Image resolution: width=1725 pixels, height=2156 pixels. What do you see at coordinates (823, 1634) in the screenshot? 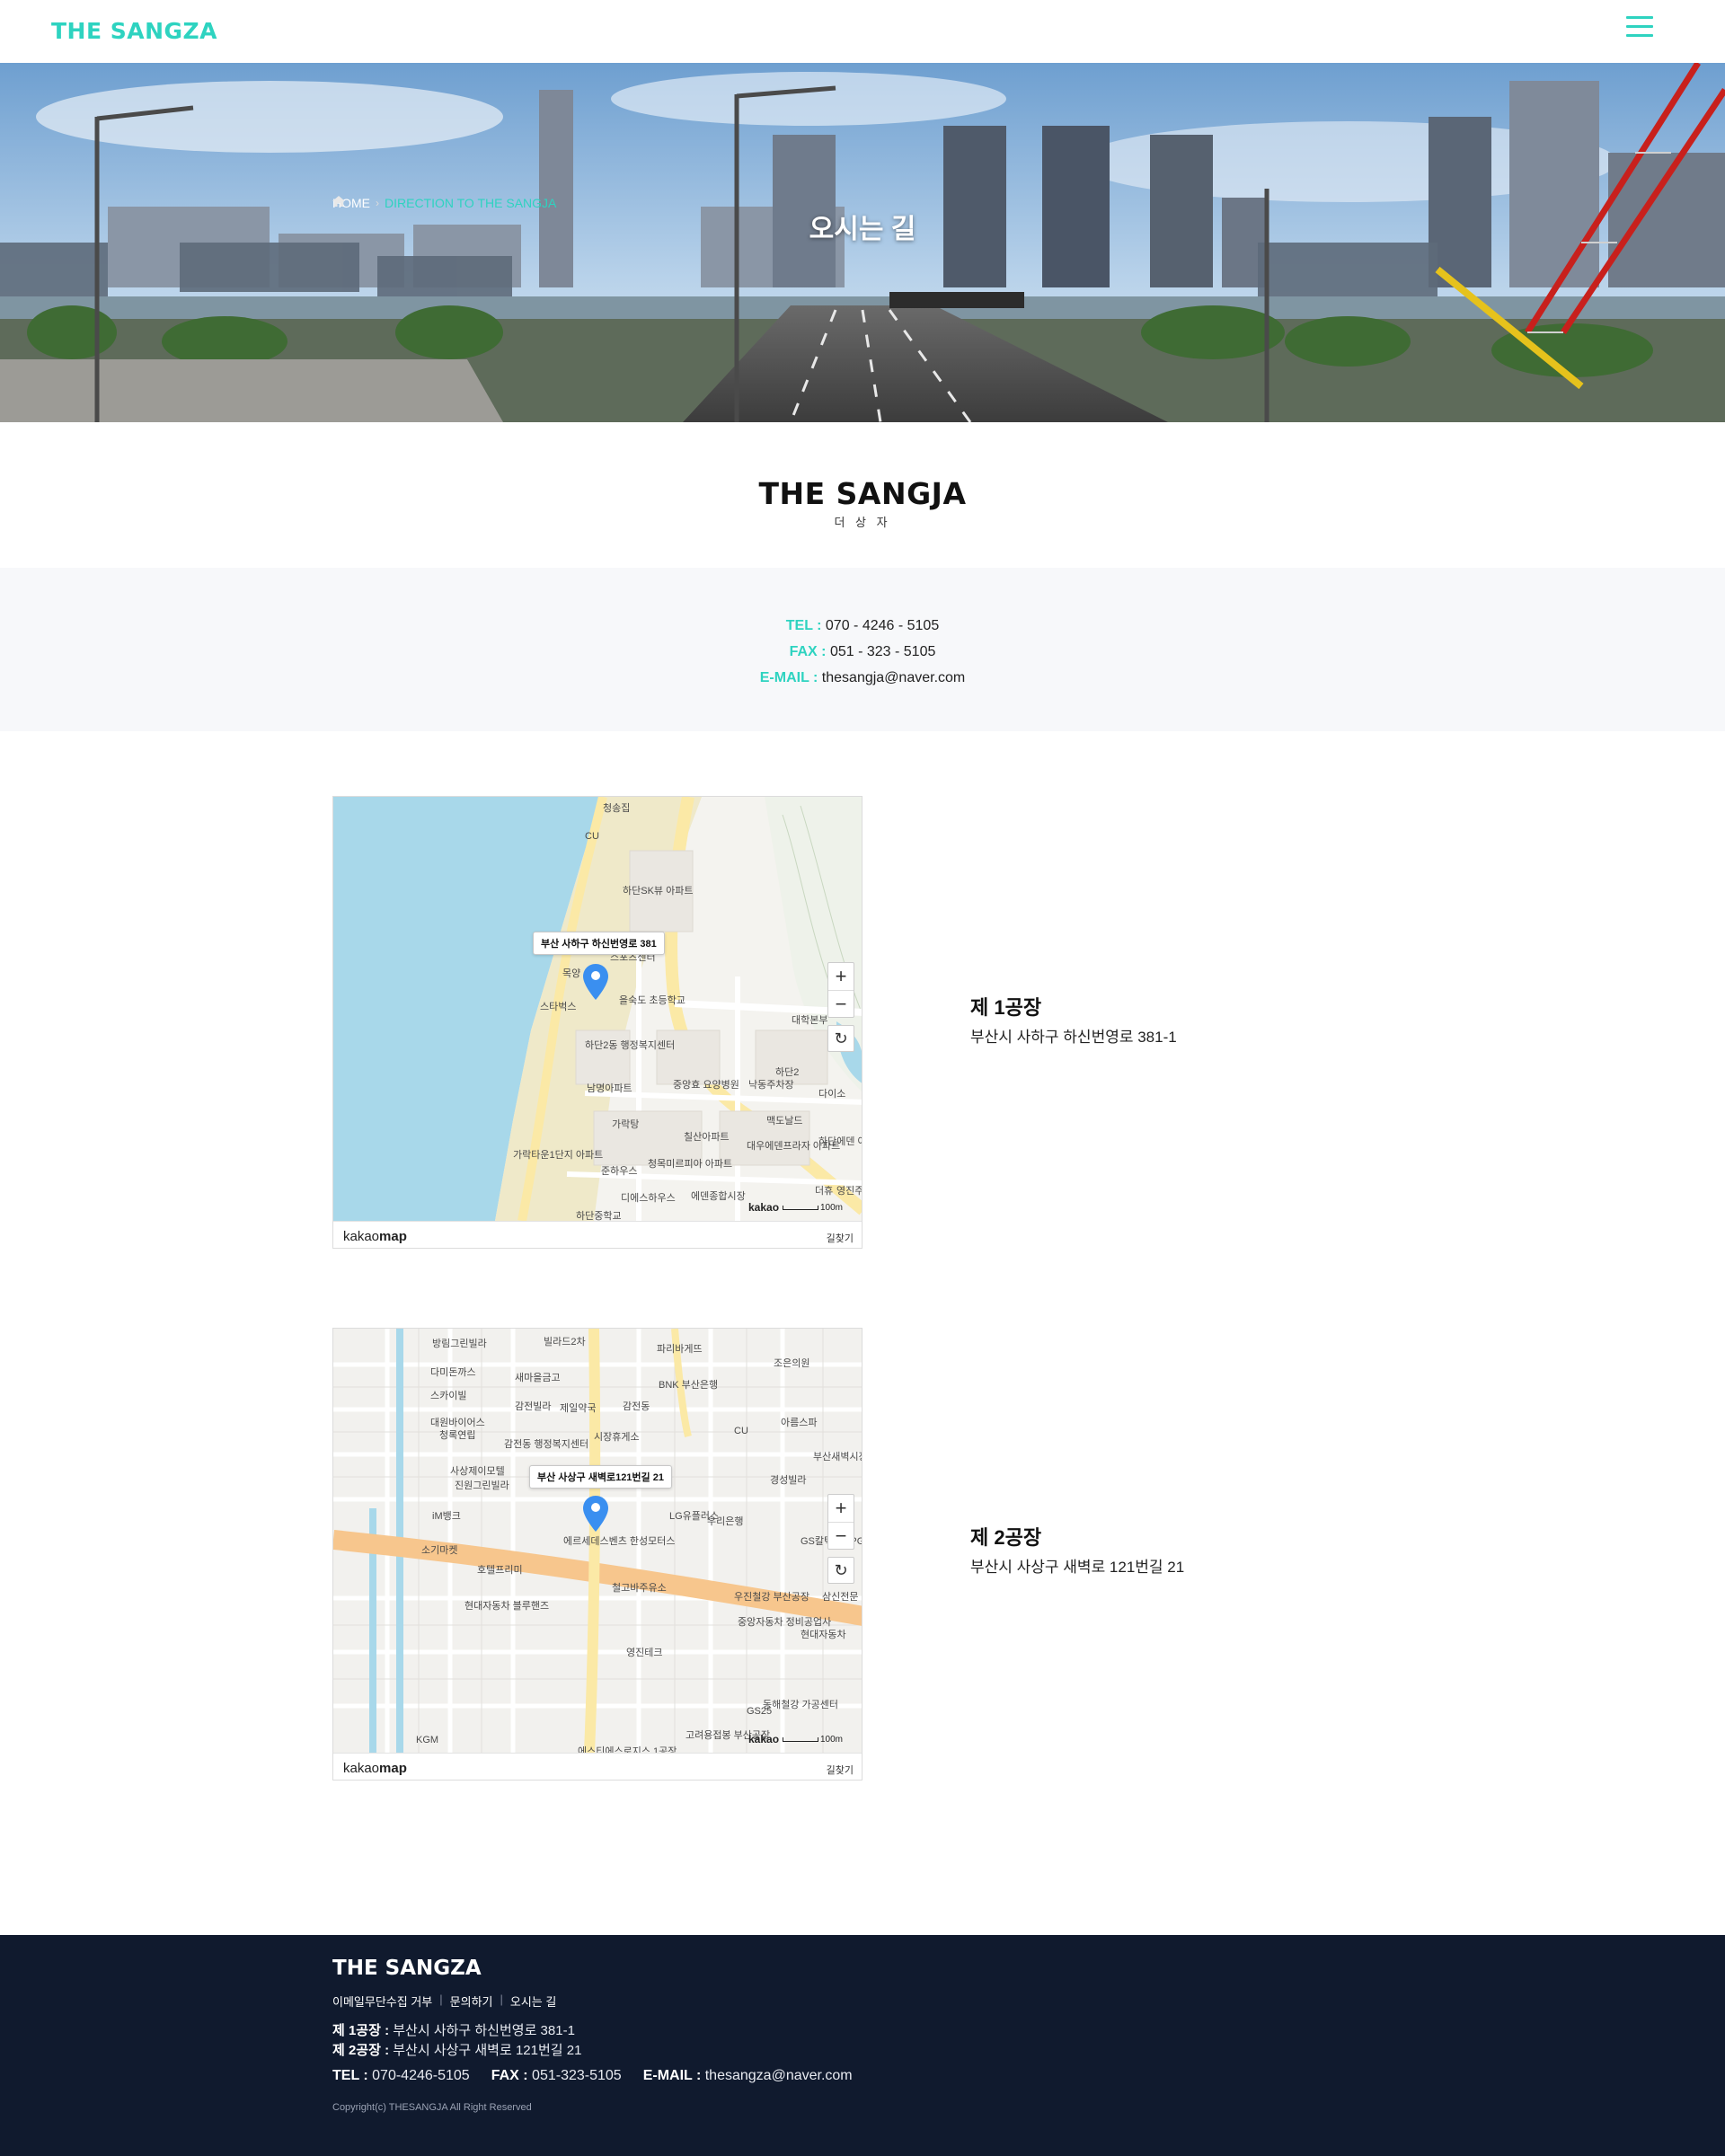
I see `map-place-label: 현대자동차` at bounding box center [823, 1634].